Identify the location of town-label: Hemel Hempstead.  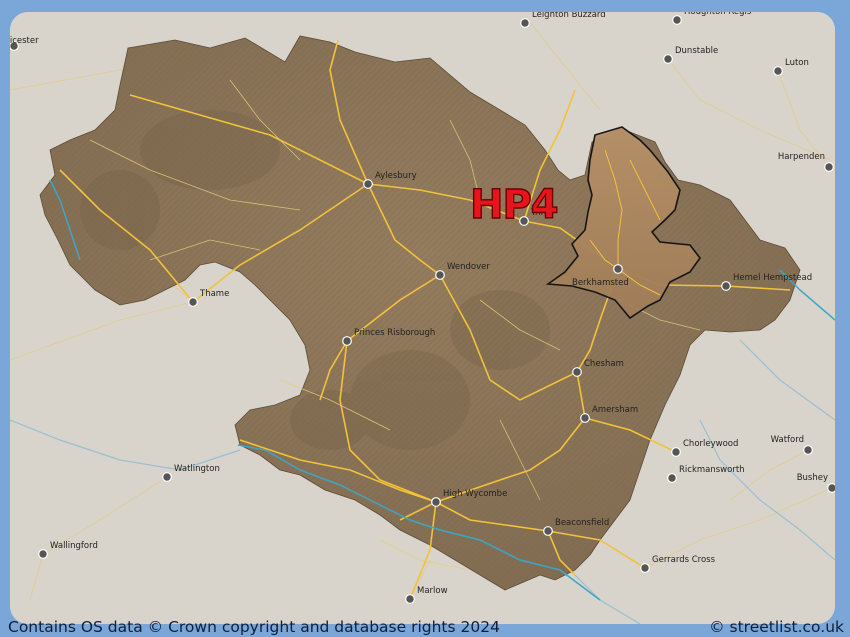
(772, 278).